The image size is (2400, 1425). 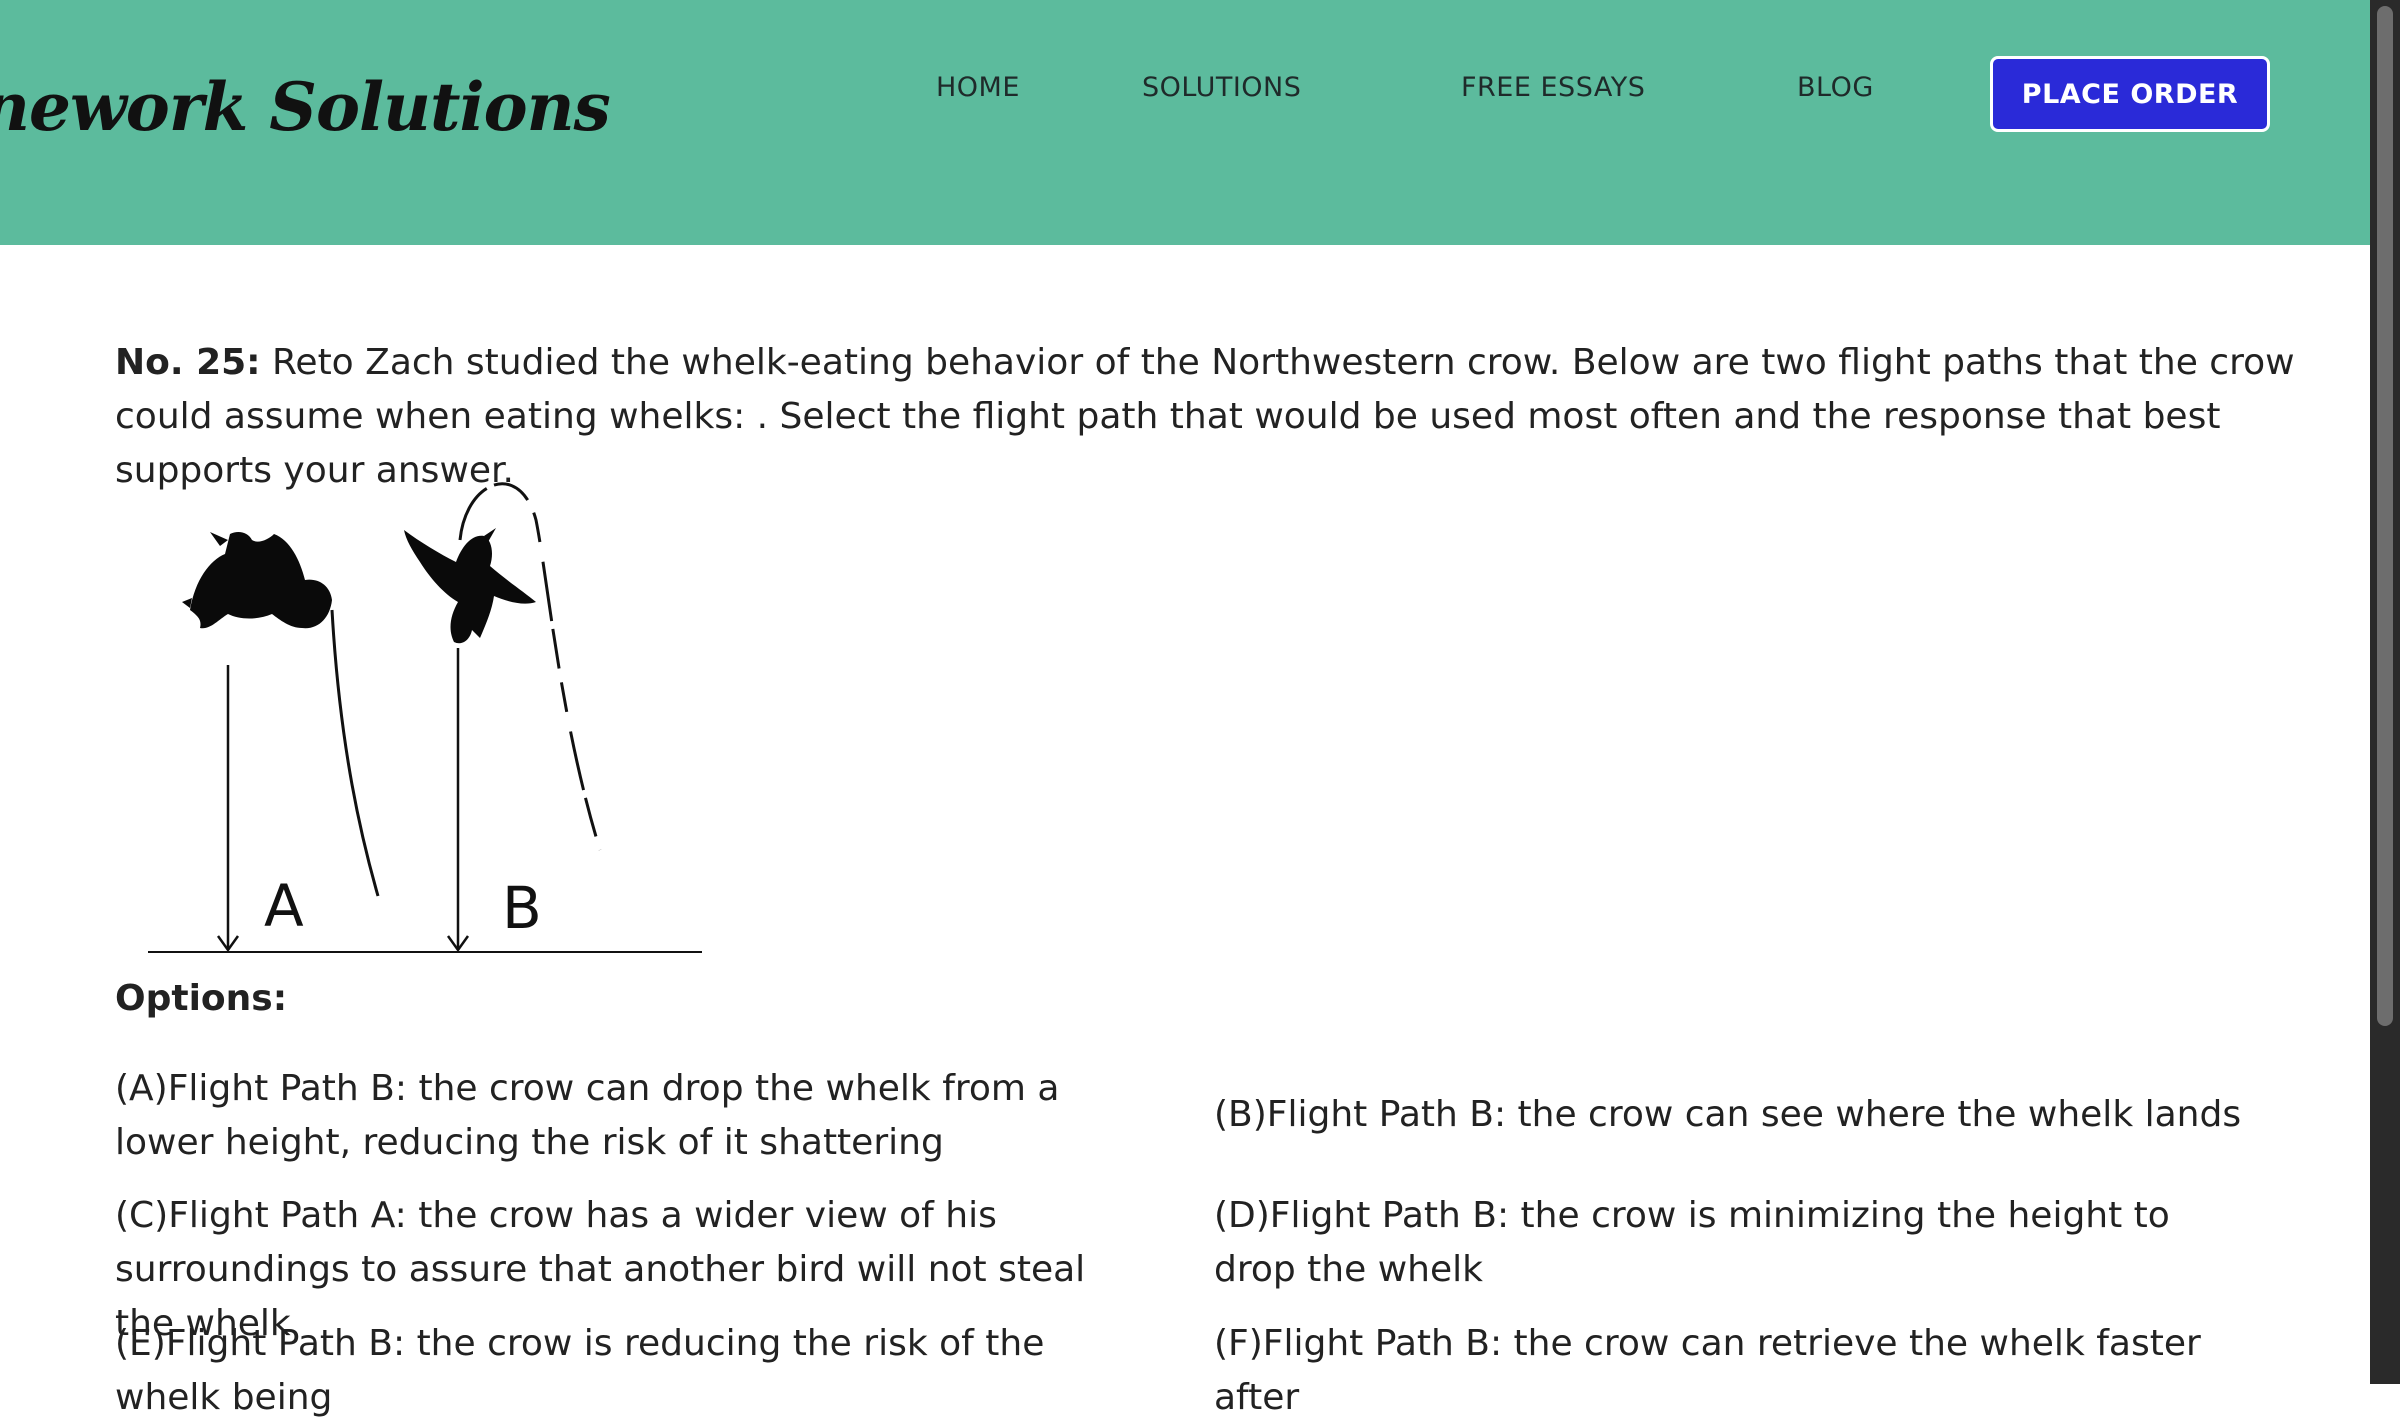 What do you see at coordinates (522, 908) in the screenshot?
I see `path-b-label: B` at bounding box center [522, 908].